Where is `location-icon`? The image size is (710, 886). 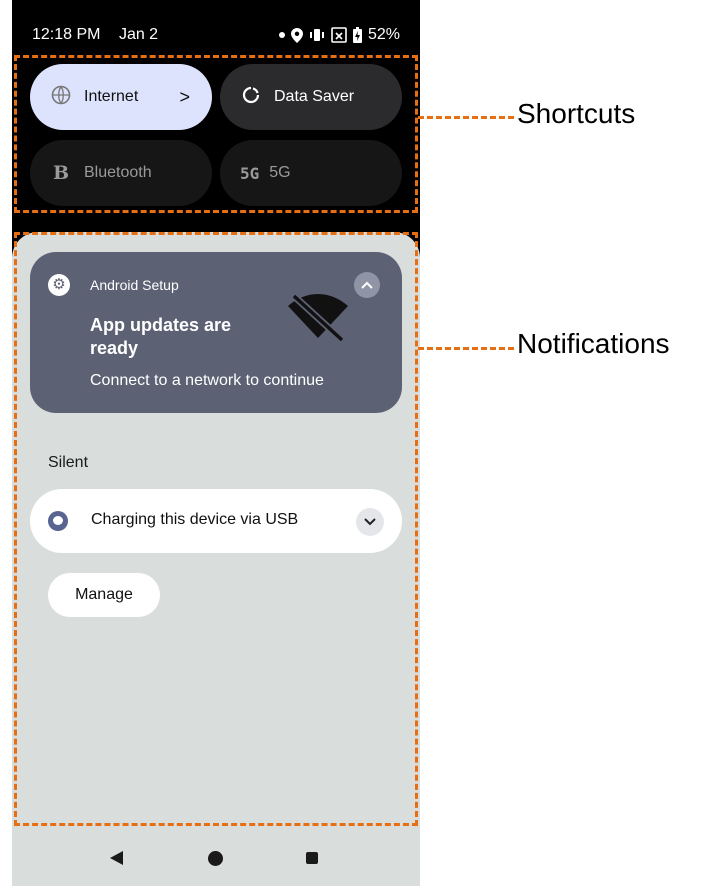 location-icon is located at coordinates (296, 35).